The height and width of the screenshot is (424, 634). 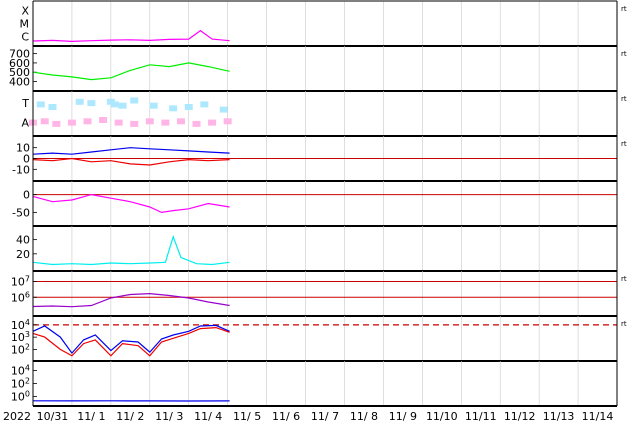 What do you see at coordinates (286, 416) in the screenshot?
I see `x-tick-label: 11/ 6` at bounding box center [286, 416].